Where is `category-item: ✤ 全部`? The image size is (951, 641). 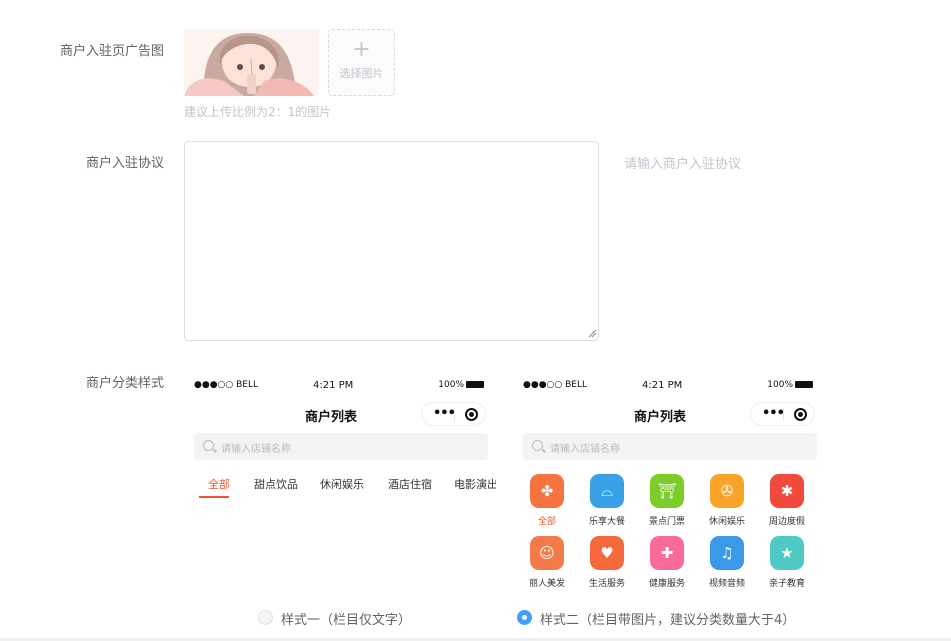 category-item: ✤ 全部 is located at coordinates (547, 500).